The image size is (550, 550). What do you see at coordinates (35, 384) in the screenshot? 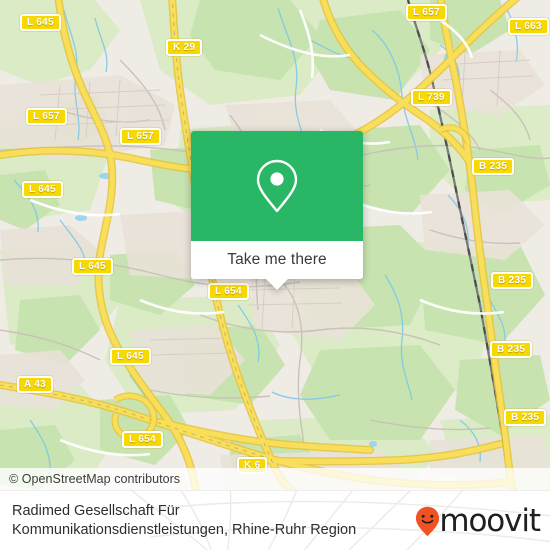
I see `road-shield-label: A 43` at bounding box center [35, 384].